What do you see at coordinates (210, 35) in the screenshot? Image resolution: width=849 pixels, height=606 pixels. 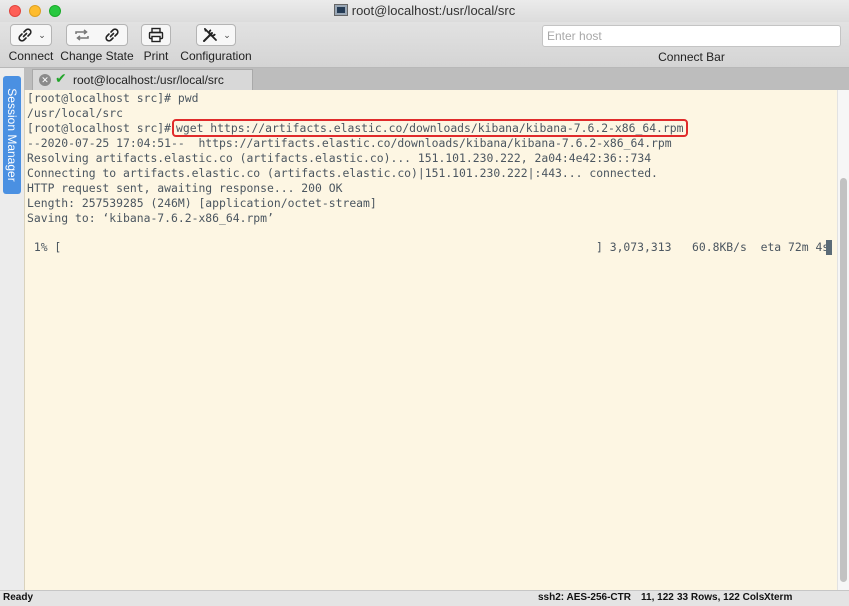 I see `tools-icon` at bounding box center [210, 35].